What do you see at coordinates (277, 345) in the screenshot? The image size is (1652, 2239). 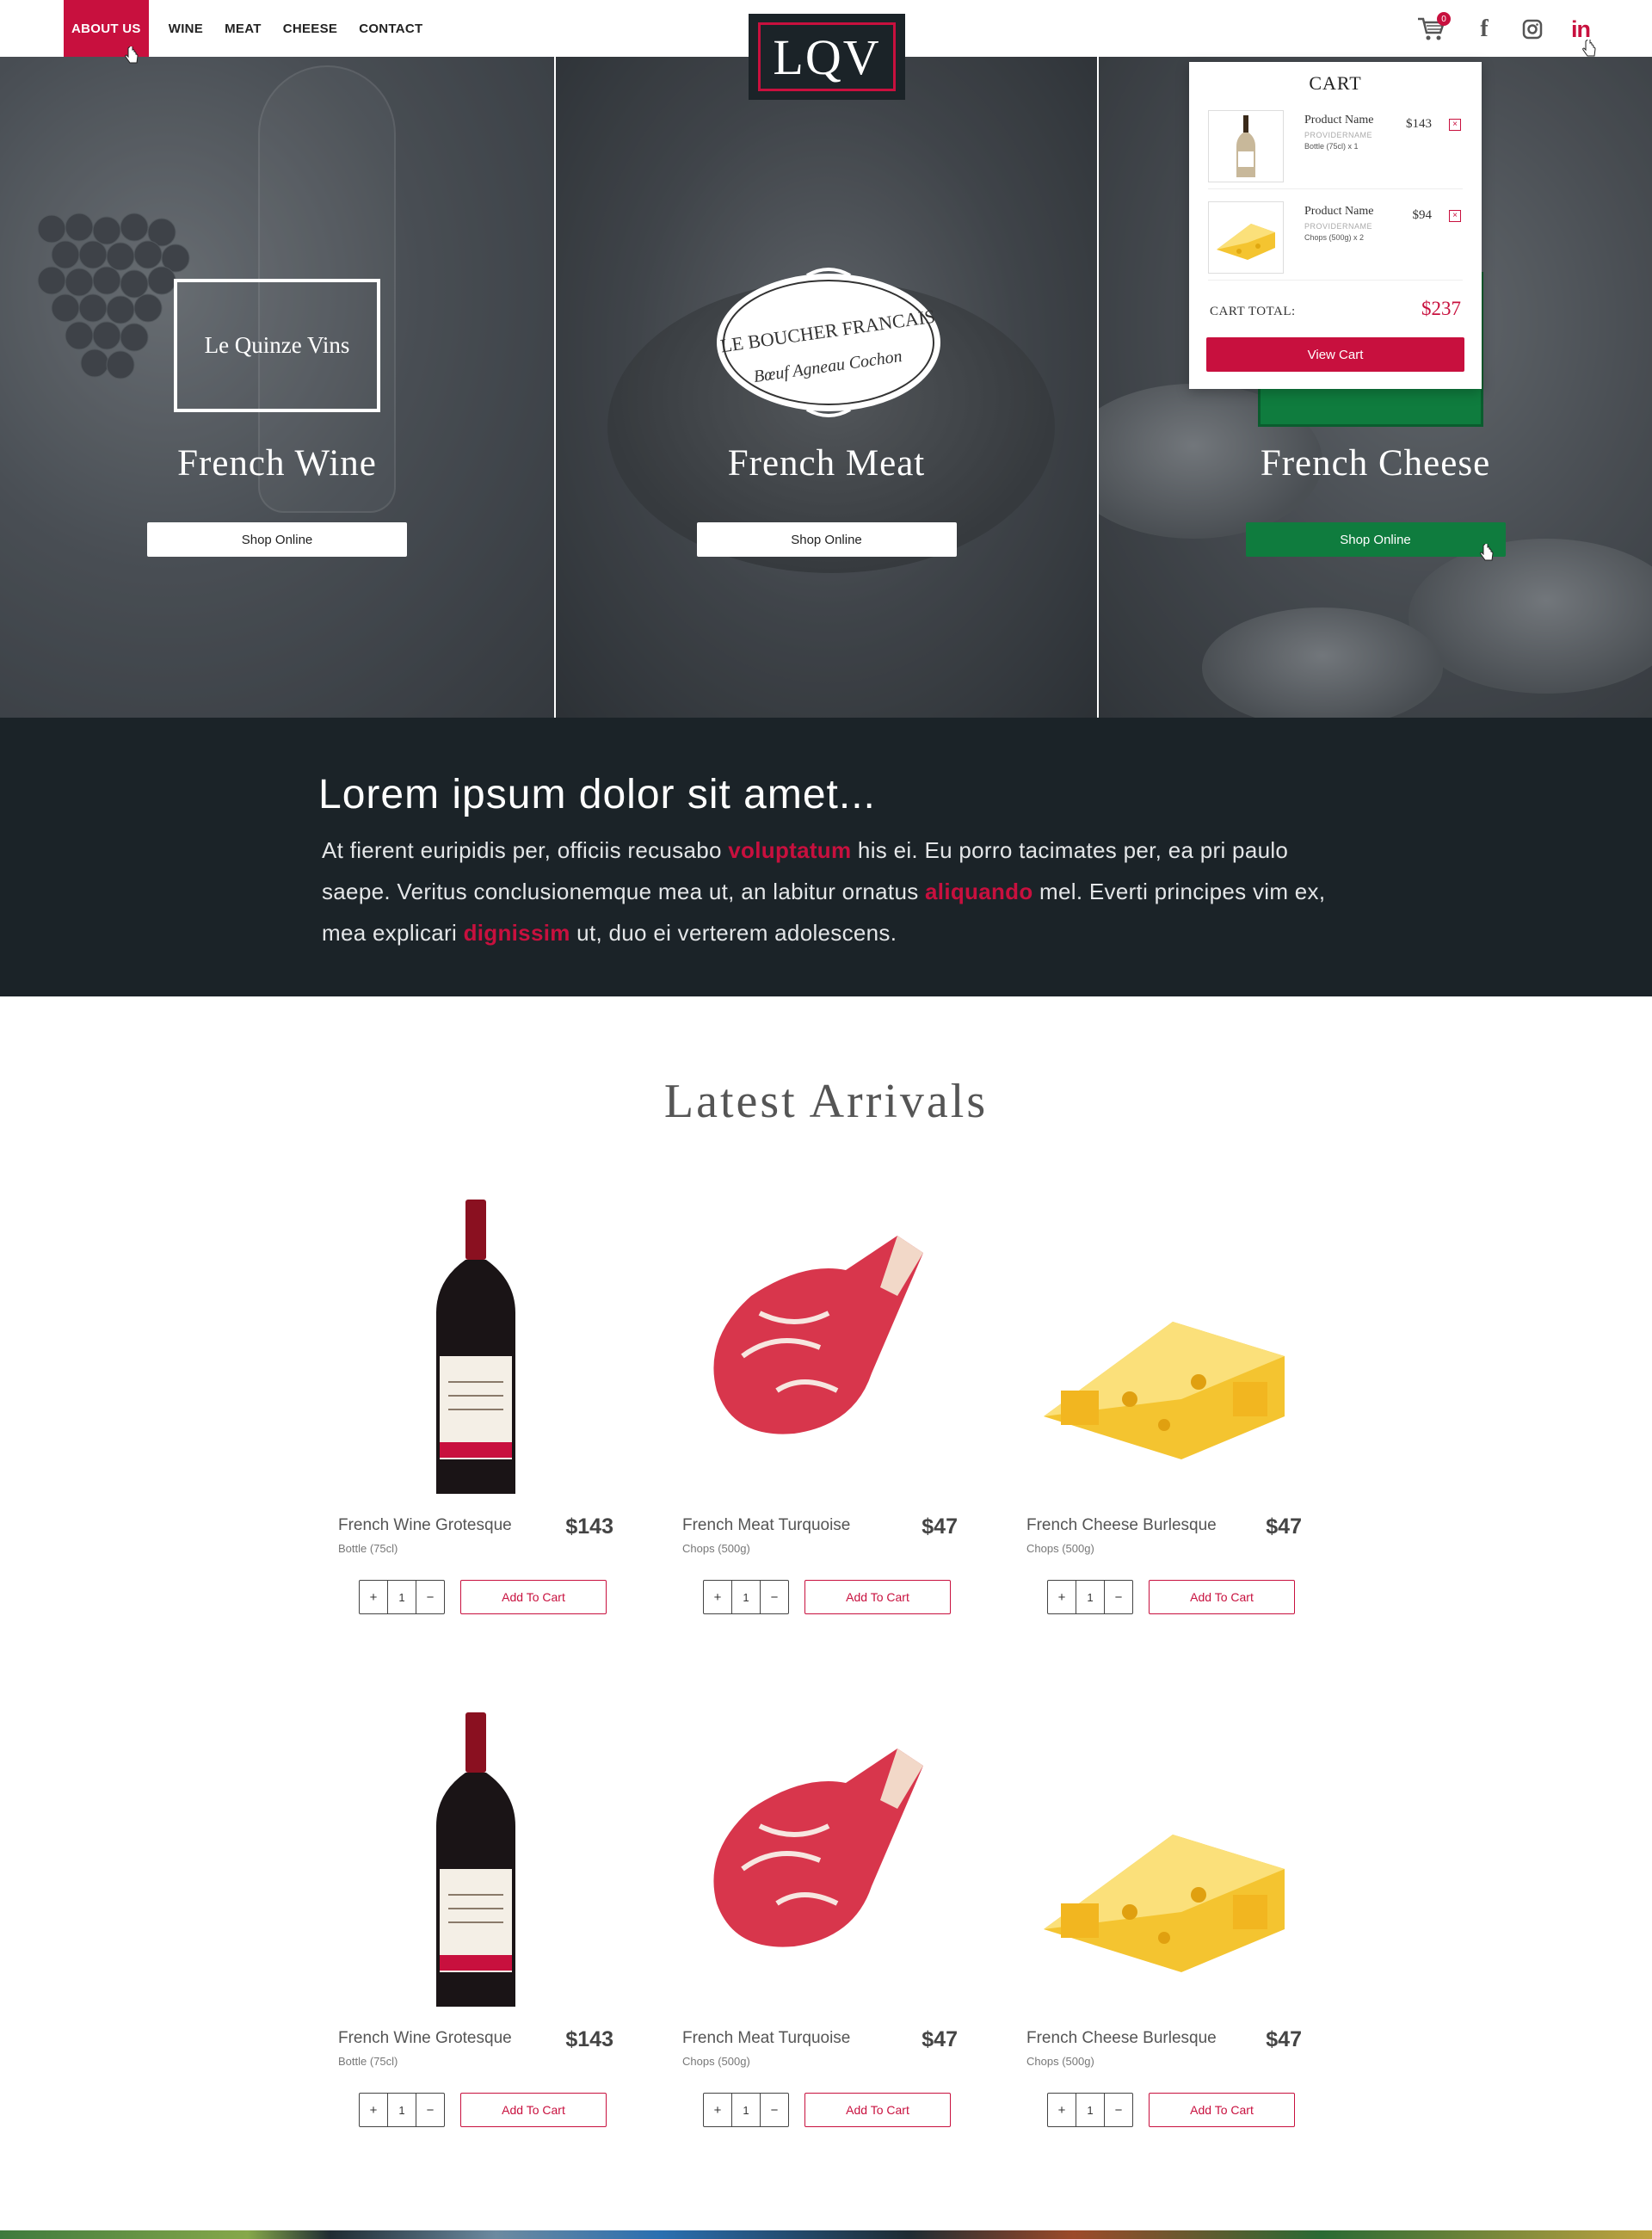 I see `le-quinze-vins-mark: Le Quinze Vins` at bounding box center [277, 345].